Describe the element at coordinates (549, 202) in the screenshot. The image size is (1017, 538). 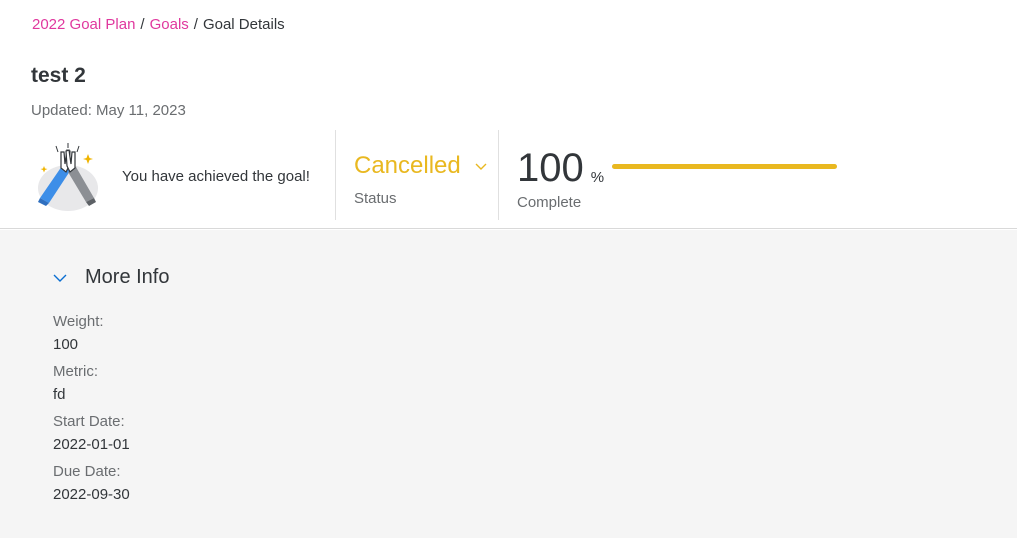
I see `completion-label: Complete` at that location.